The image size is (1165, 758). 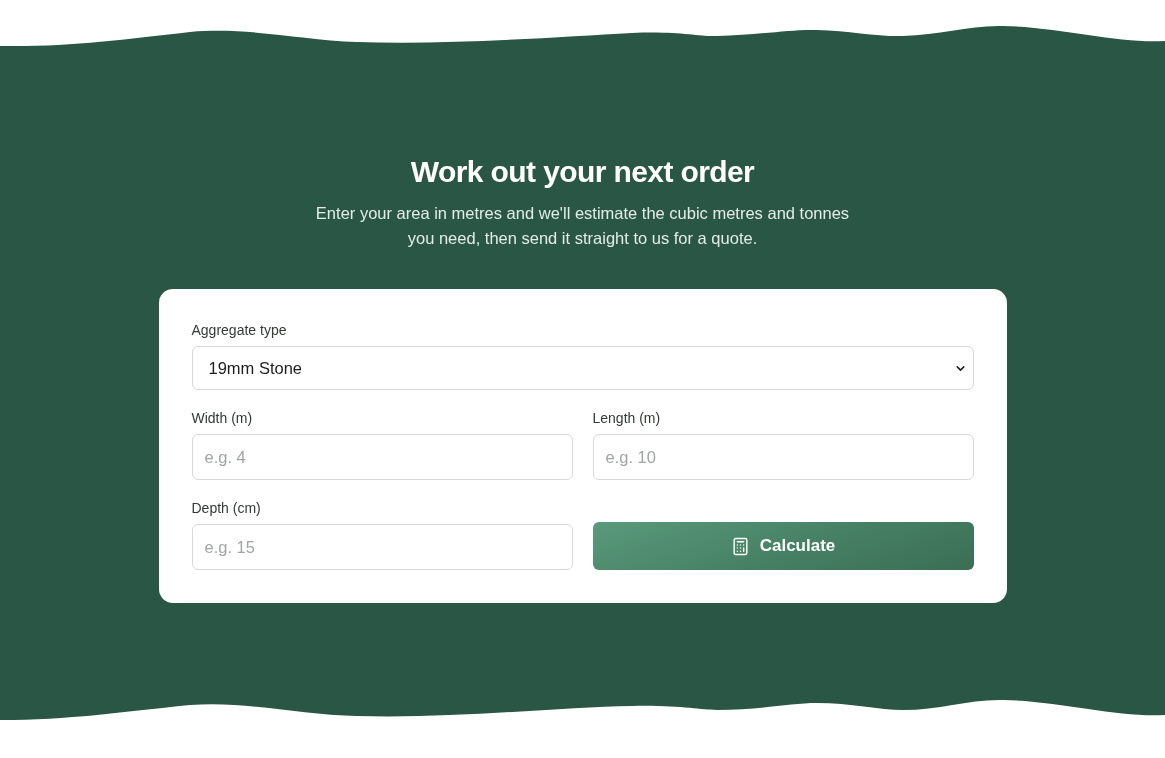 I want to click on input-field: e.g. 15, so click(x=382, y=547).